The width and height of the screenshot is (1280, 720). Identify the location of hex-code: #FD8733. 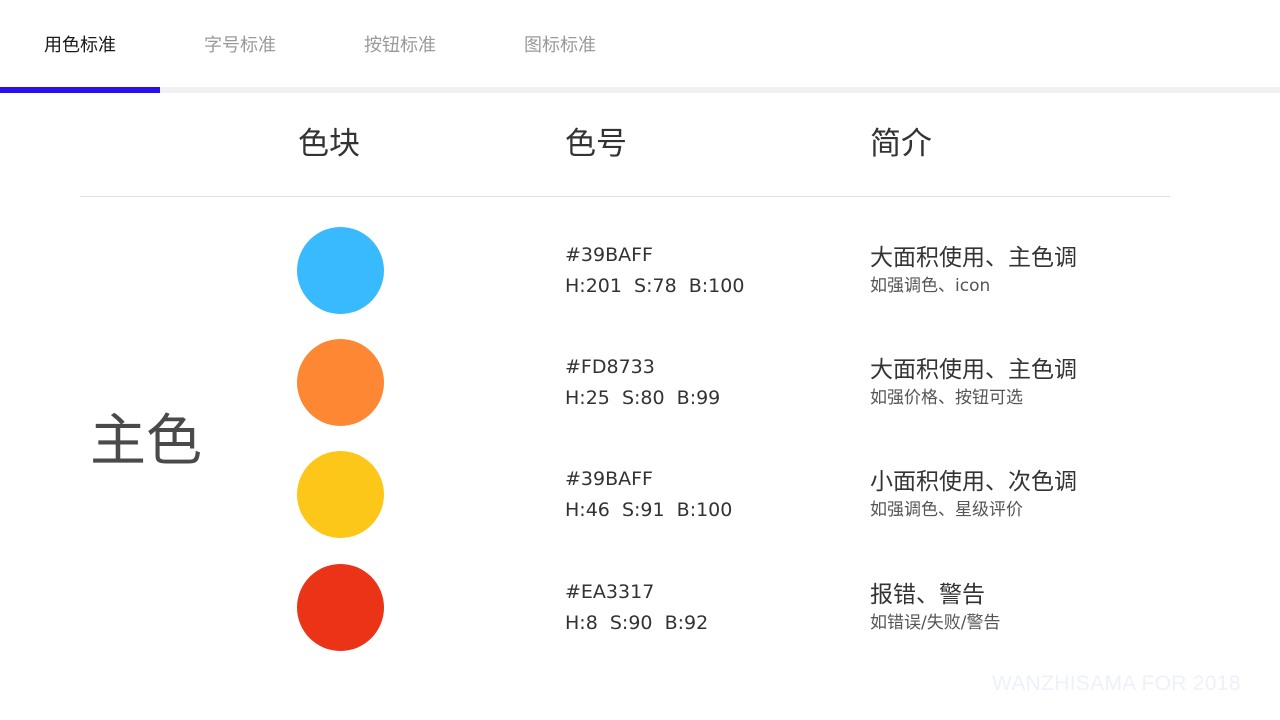
(610, 367).